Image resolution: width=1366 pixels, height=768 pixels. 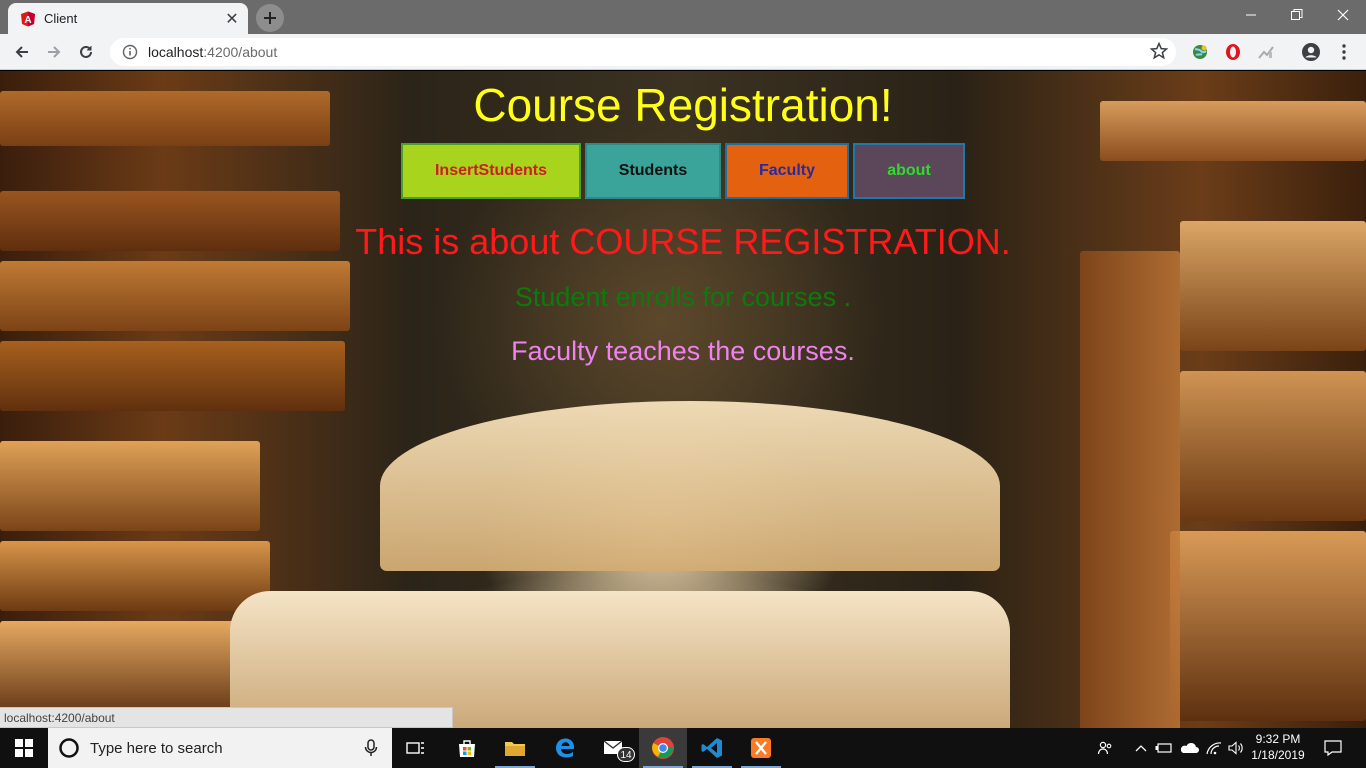 What do you see at coordinates (22, 52) in the screenshot?
I see `back-arrow-icon` at bounding box center [22, 52].